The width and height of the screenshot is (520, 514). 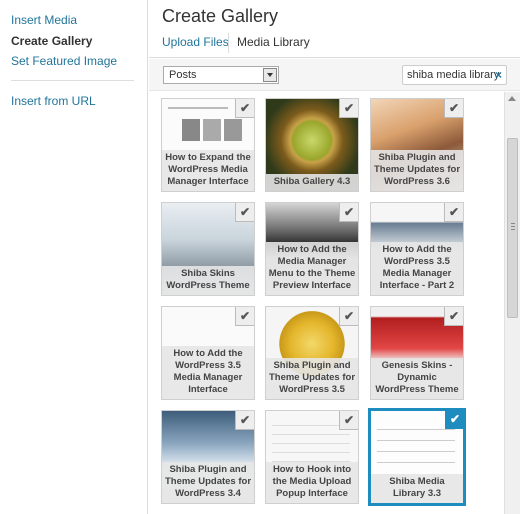 I want to click on attachment-tile-selected: Shiba Media Library 3.3 ✔, so click(x=417, y=457).